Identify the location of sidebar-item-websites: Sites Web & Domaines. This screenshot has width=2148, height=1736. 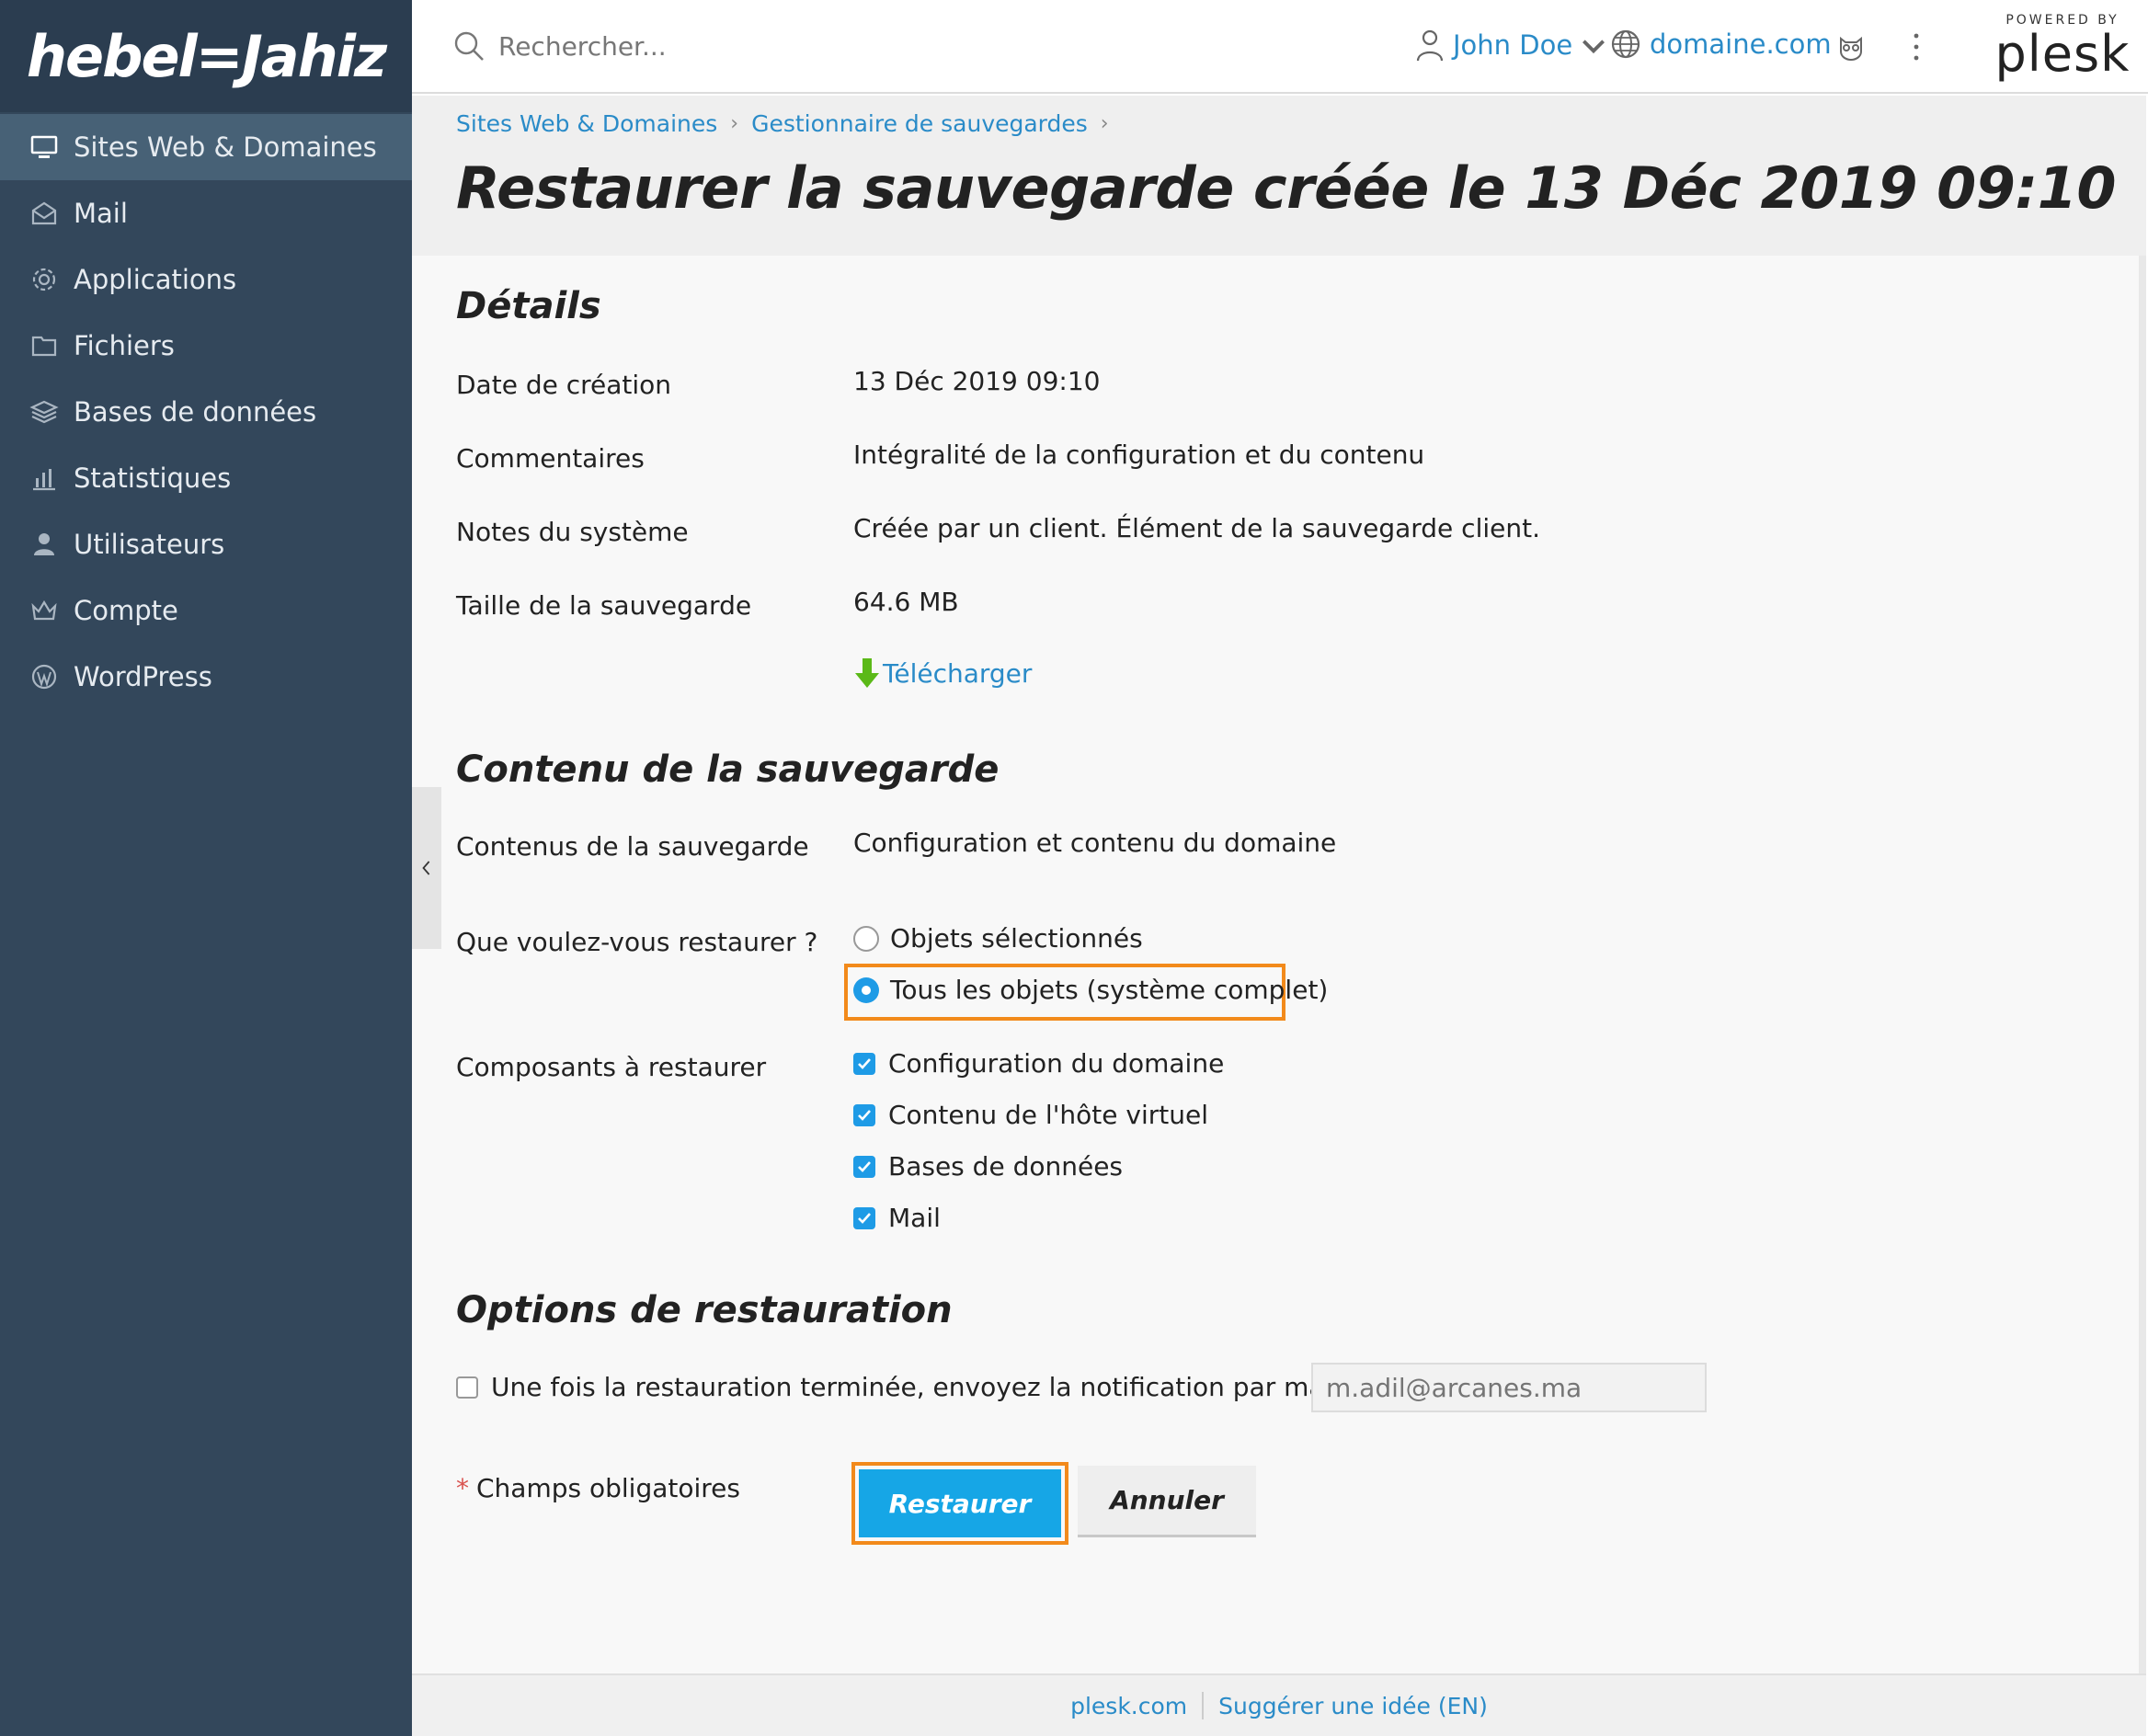
(206, 147).